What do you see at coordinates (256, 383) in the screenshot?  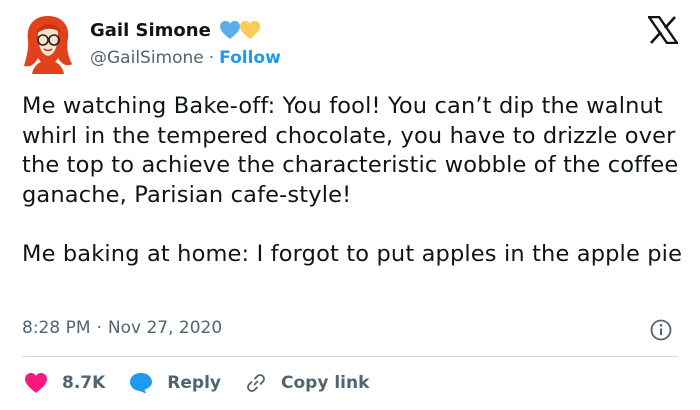 I see `link-icon` at bounding box center [256, 383].